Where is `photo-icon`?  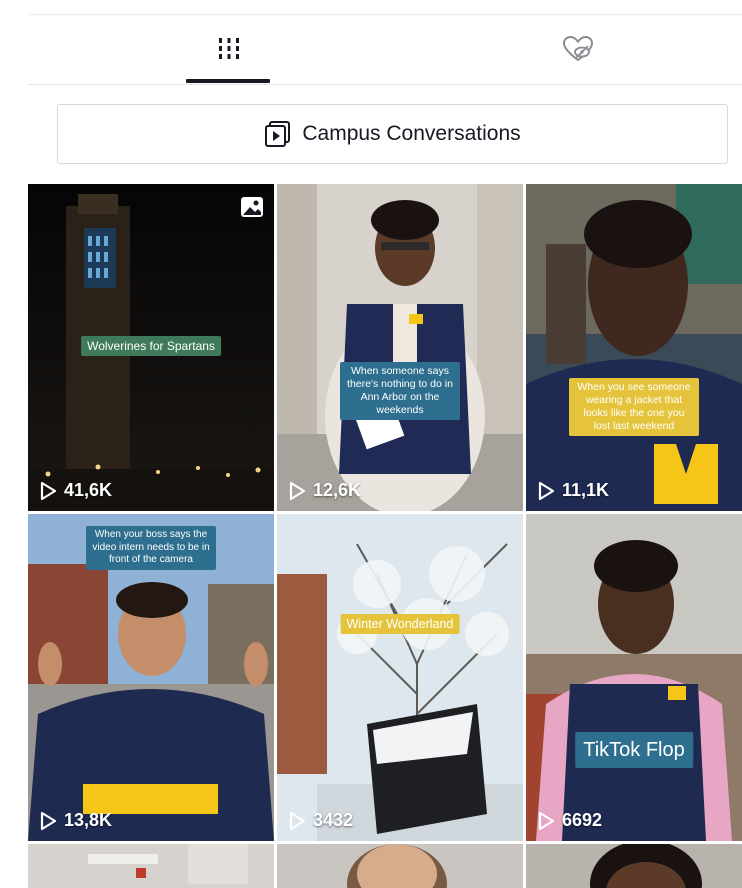
photo-icon is located at coordinates (252, 207).